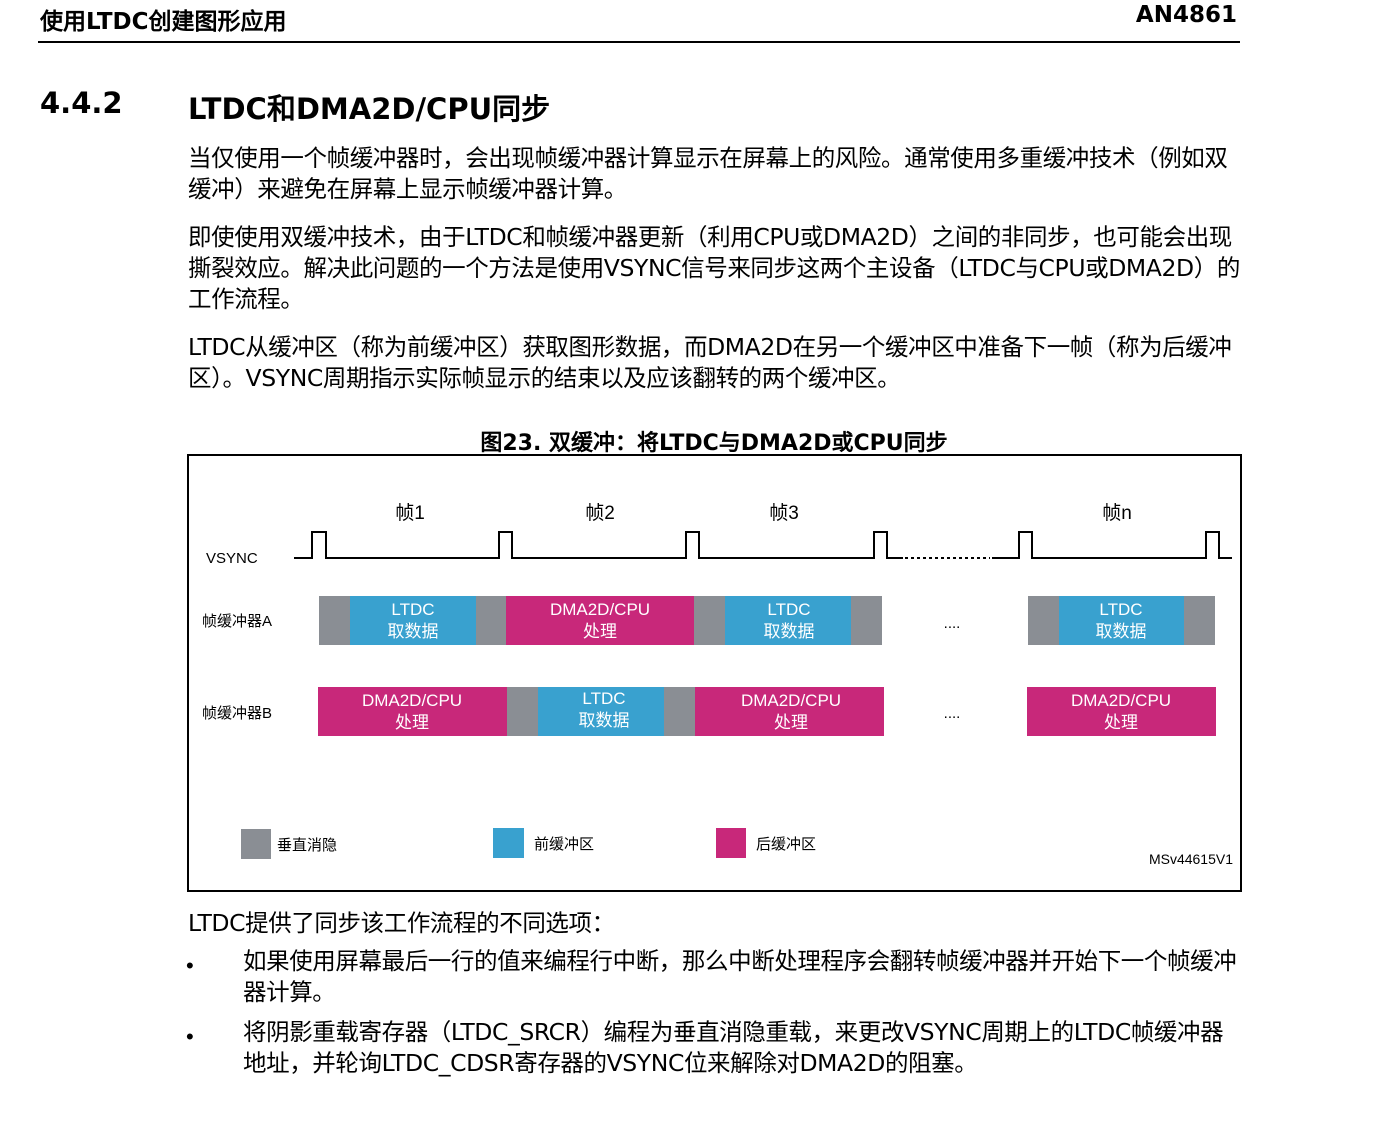  What do you see at coordinates (369, 109) in the screenshot?
I see `section-title: LTDC和DMA2D/CPU同步` at bounding box center [369, 109].